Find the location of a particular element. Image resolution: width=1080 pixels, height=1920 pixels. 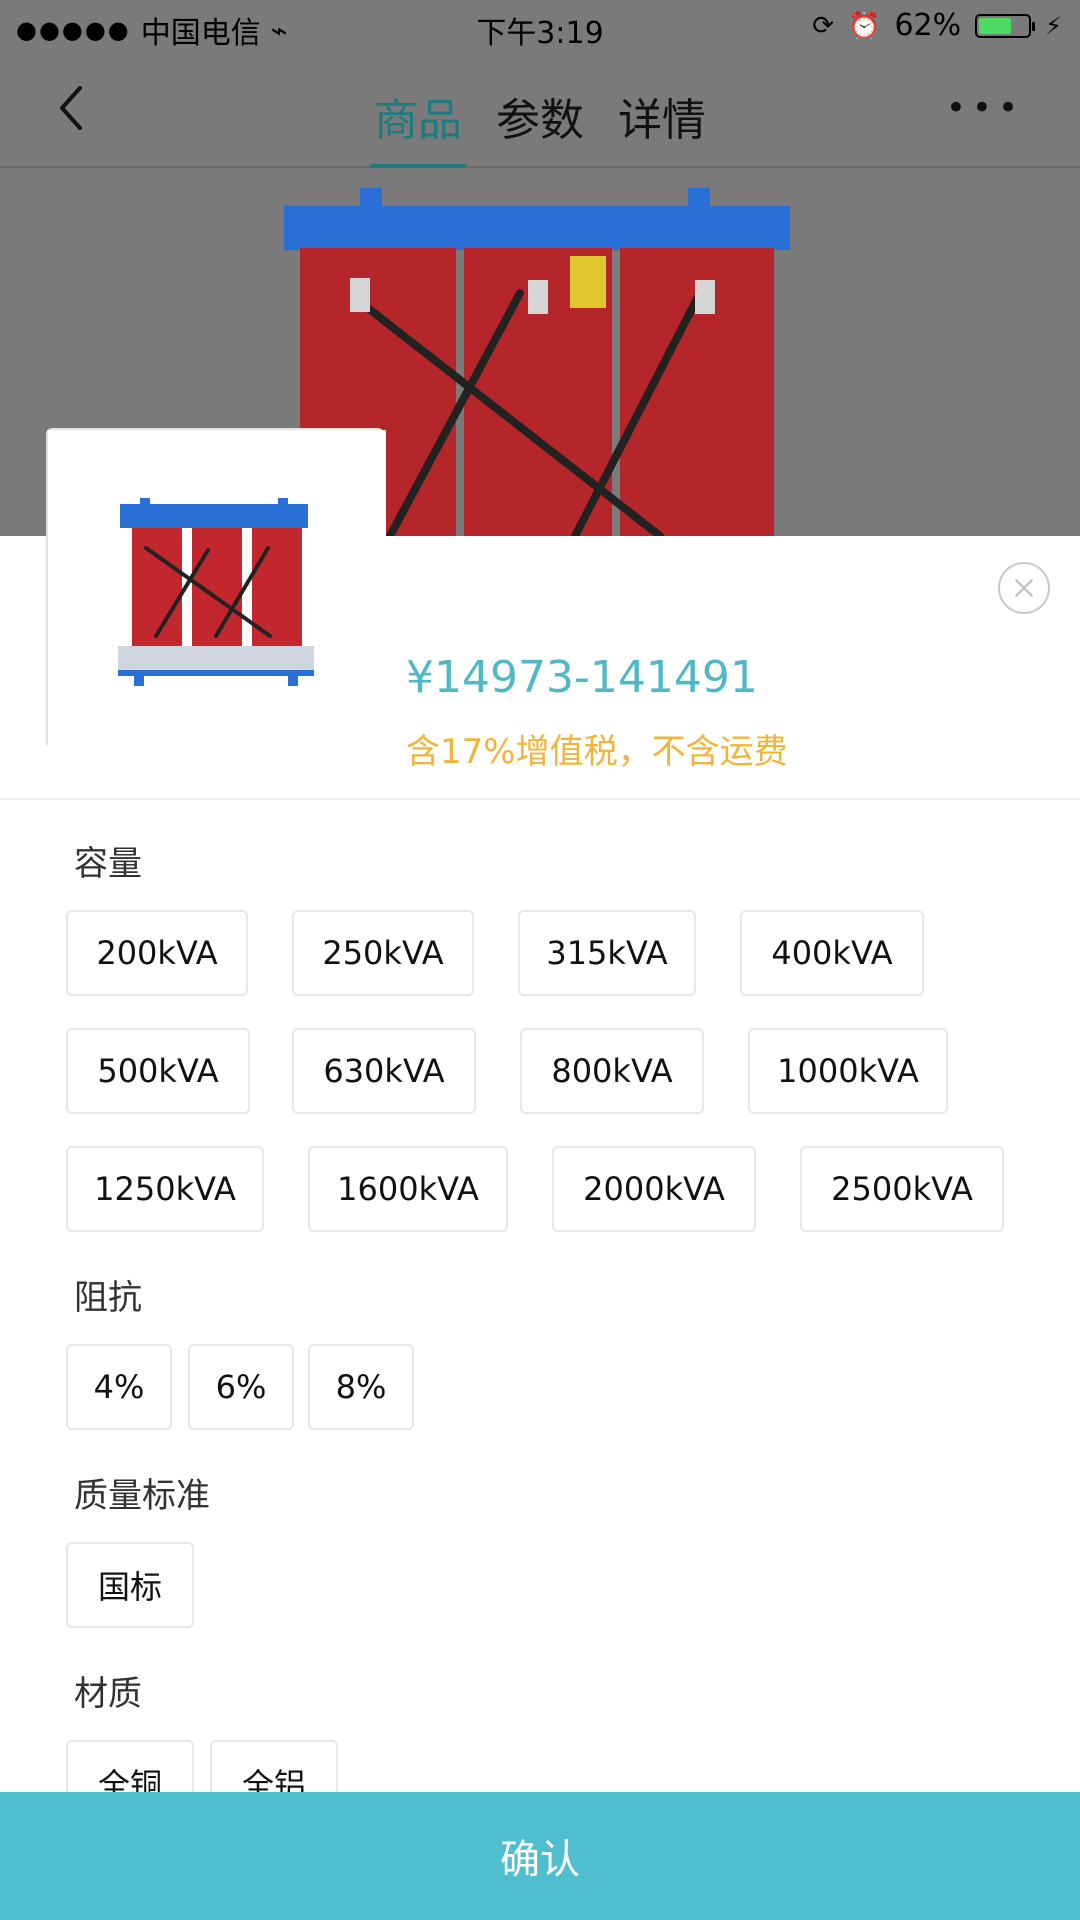

tab-details: 详情 is located at coordinates (662, 116).